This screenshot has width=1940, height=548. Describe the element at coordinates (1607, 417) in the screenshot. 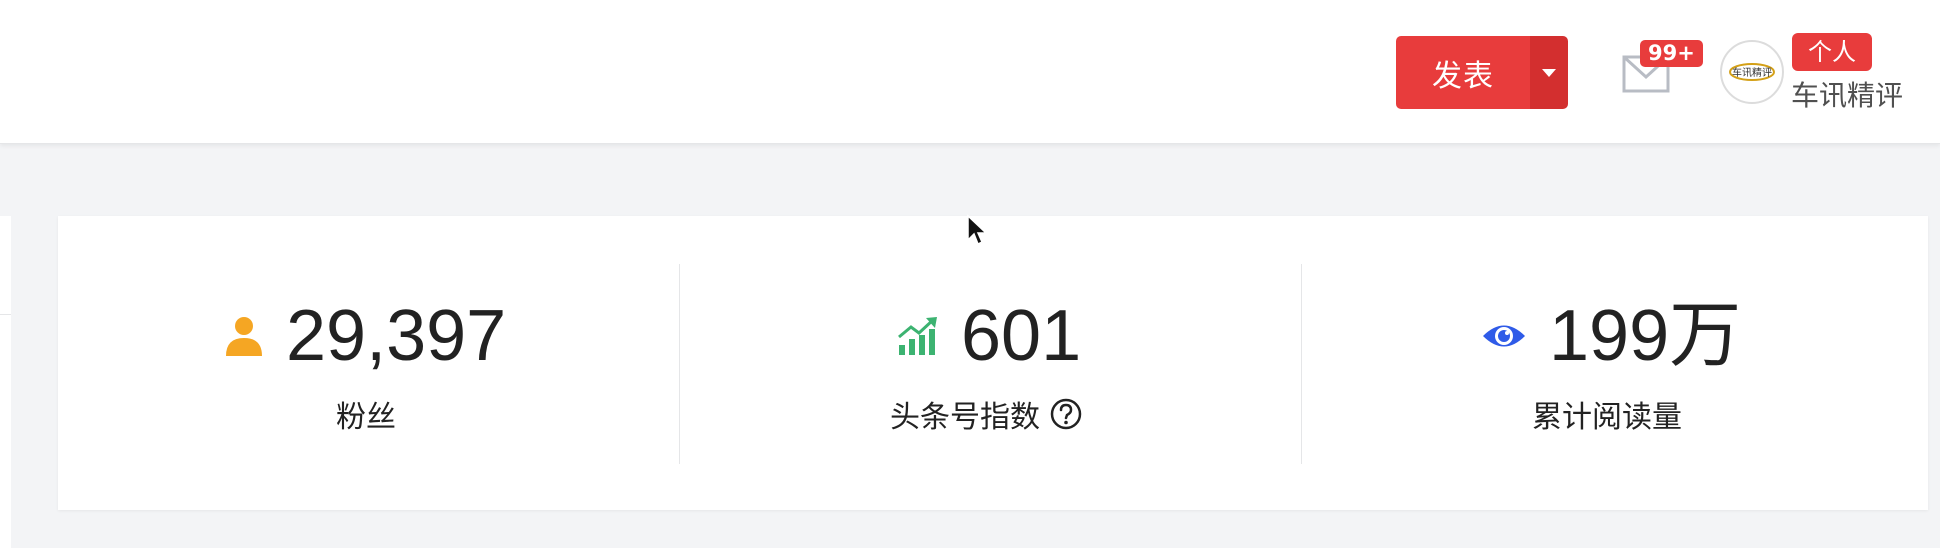

I see `total-reads-label: 累计阅读量` at that location.